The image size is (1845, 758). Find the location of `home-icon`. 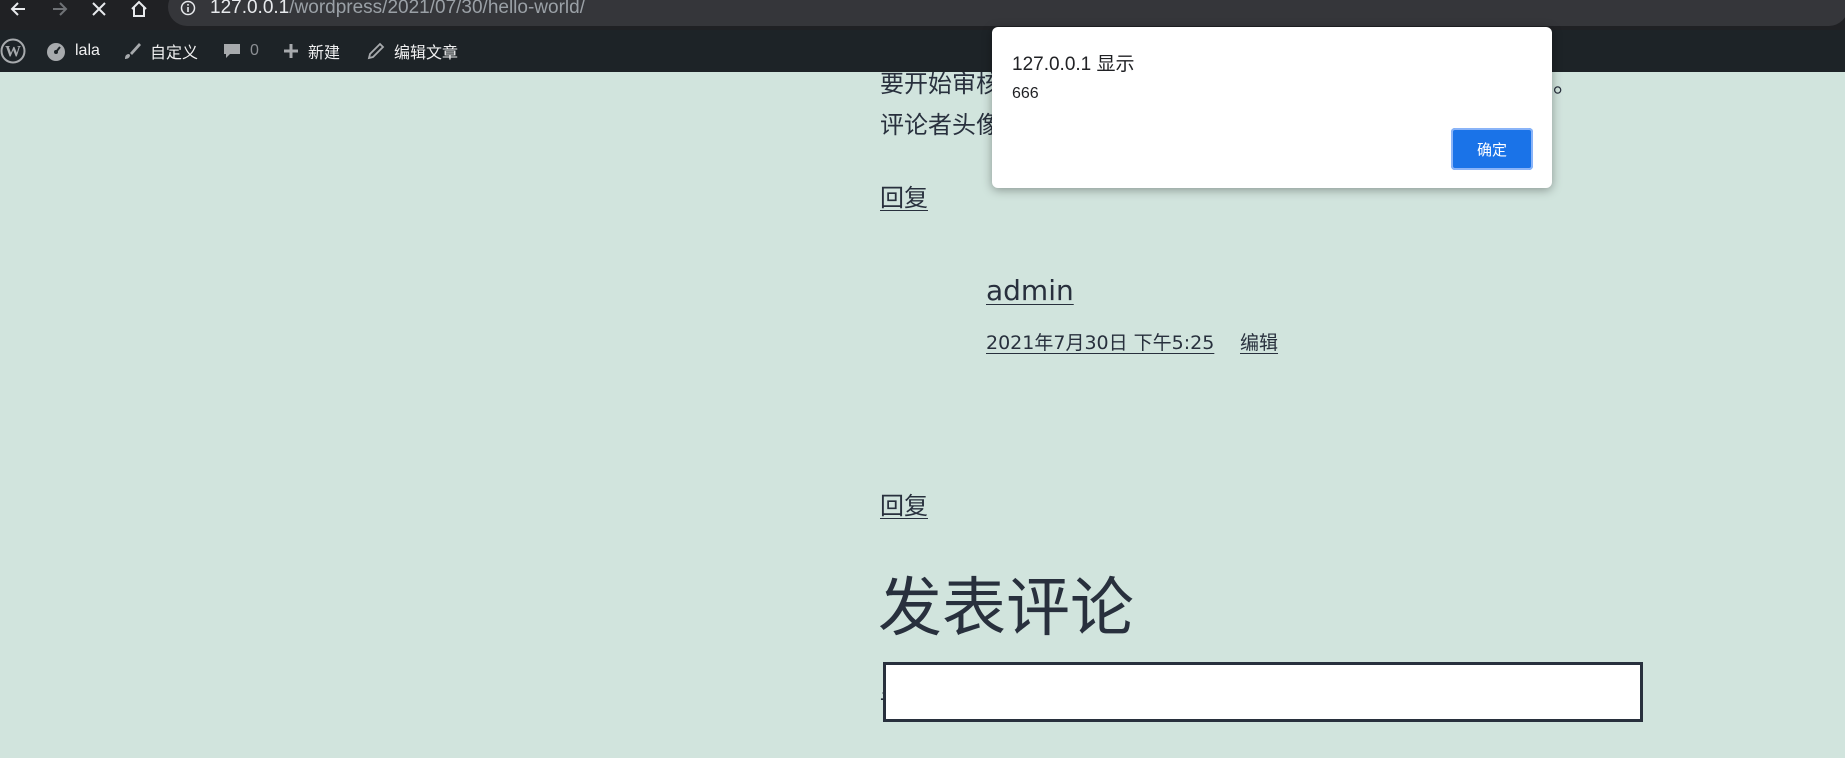

home-icon is located at coordinates (139, 8).